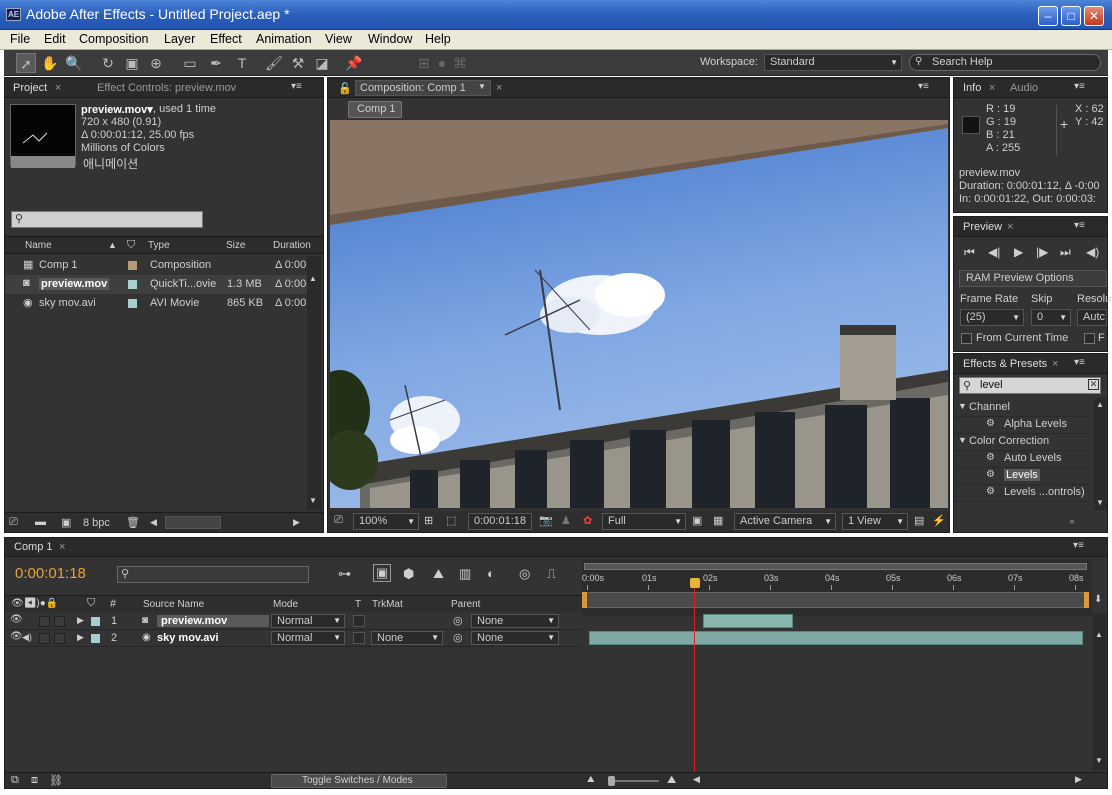 This screenshot has height=795, width=1112. What do you see at coordinates (460, 63) in the screenshot?
I see `view-axis-icon: ⌘` at bounding box center [460, 63].